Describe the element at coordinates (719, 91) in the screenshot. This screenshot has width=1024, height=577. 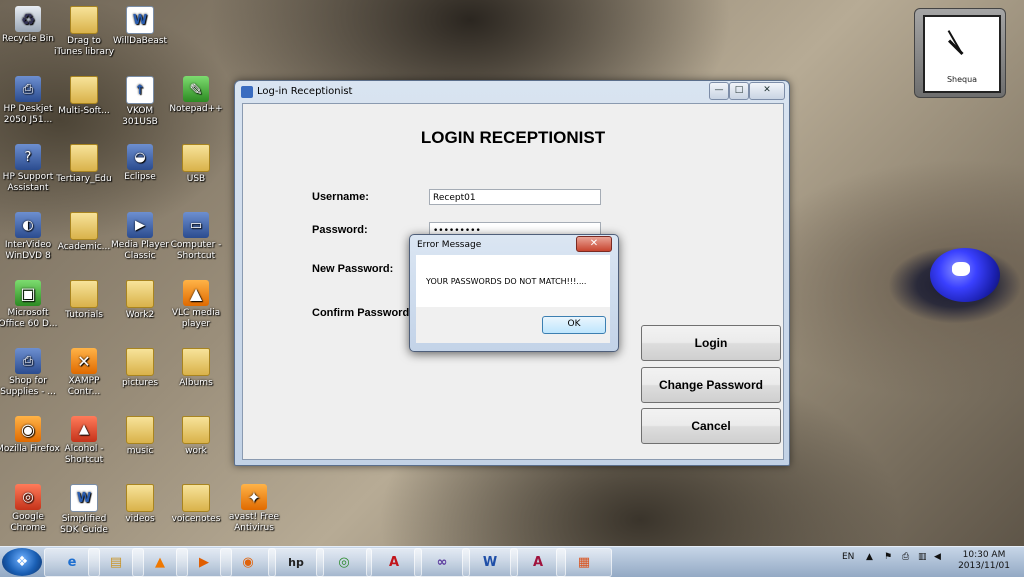
I see `minimize-button: —` at that location.